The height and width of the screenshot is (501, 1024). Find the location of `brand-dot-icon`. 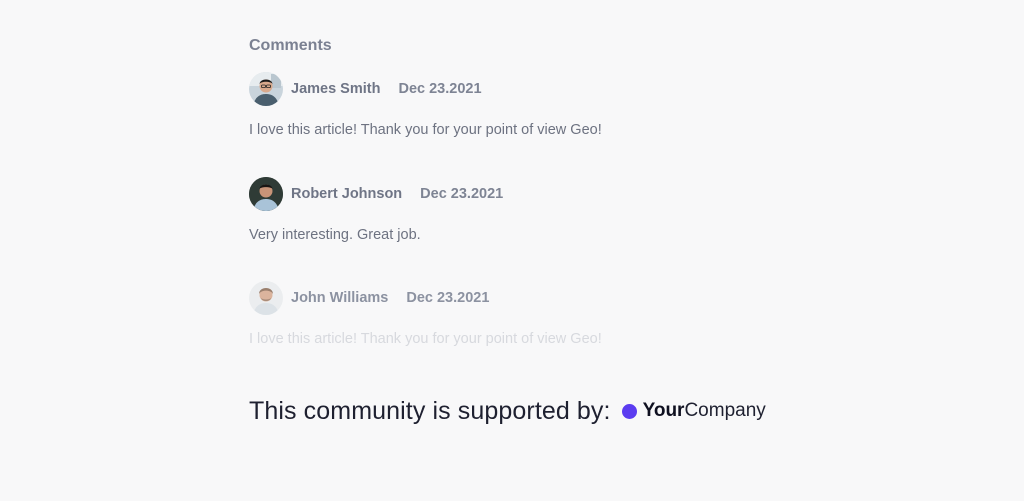

brand-dot-icon is located at coordinates (629, 411).